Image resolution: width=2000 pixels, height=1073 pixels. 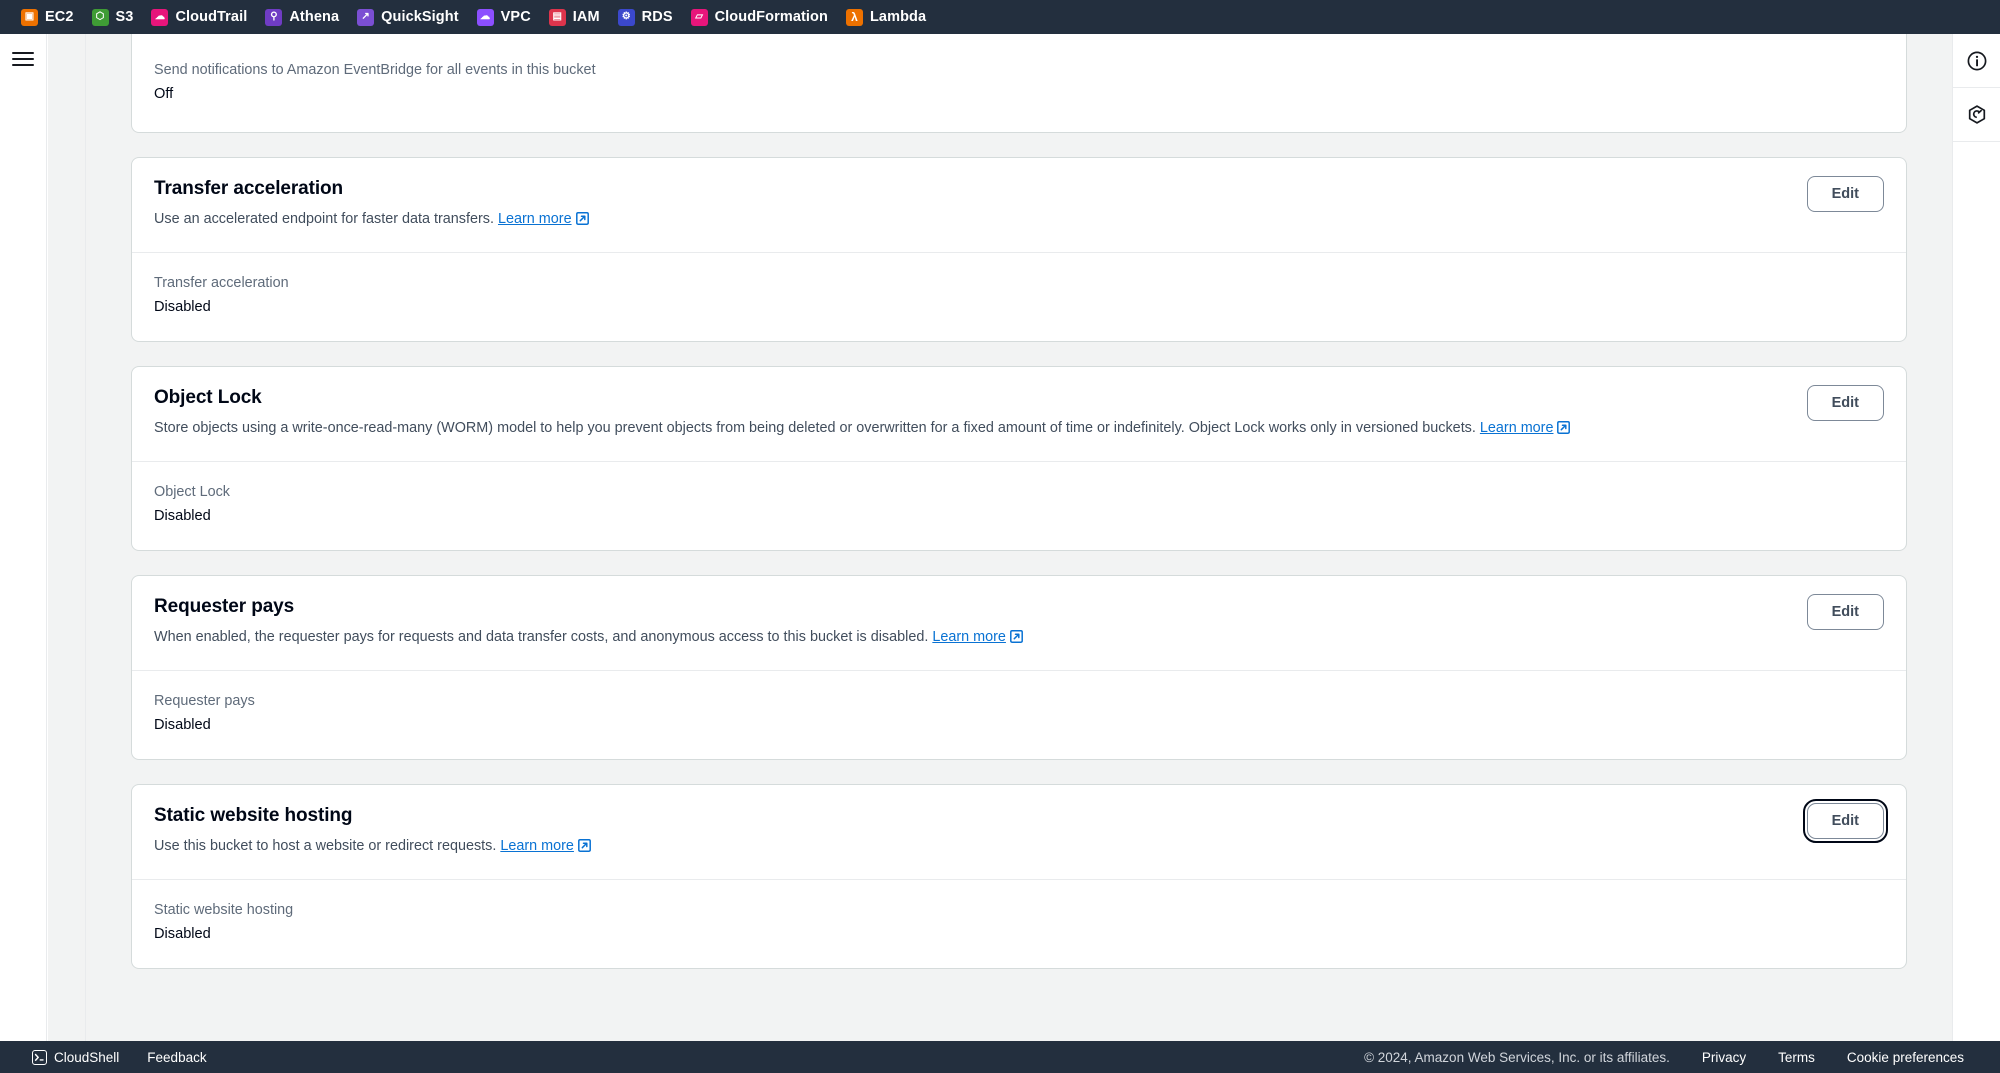 What do you see at coordinates (221, 282) in the screenshot?
I see `transfer-acceleration-property-label: Transfer acceleration` at bounding box center [221, 282].